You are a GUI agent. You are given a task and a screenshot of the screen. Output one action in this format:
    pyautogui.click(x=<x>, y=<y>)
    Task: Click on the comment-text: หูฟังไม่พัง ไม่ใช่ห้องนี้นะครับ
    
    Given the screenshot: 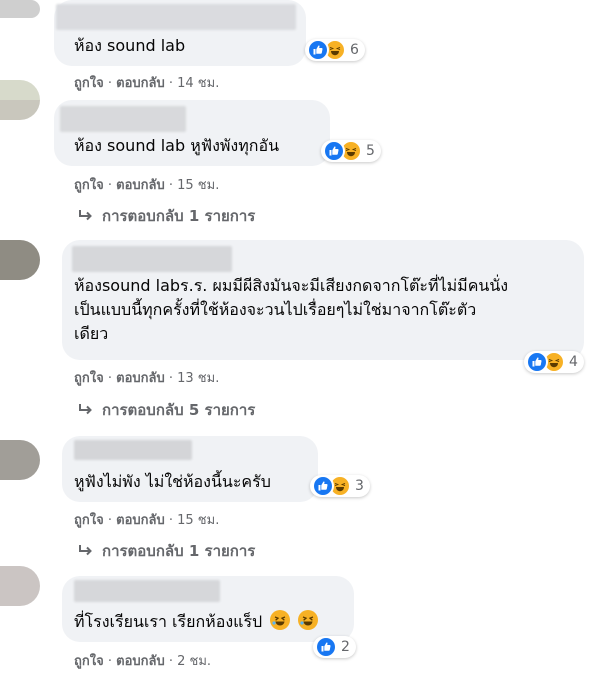 What is the action you would take?
    pyautogui.click(x=172, y=481)
    